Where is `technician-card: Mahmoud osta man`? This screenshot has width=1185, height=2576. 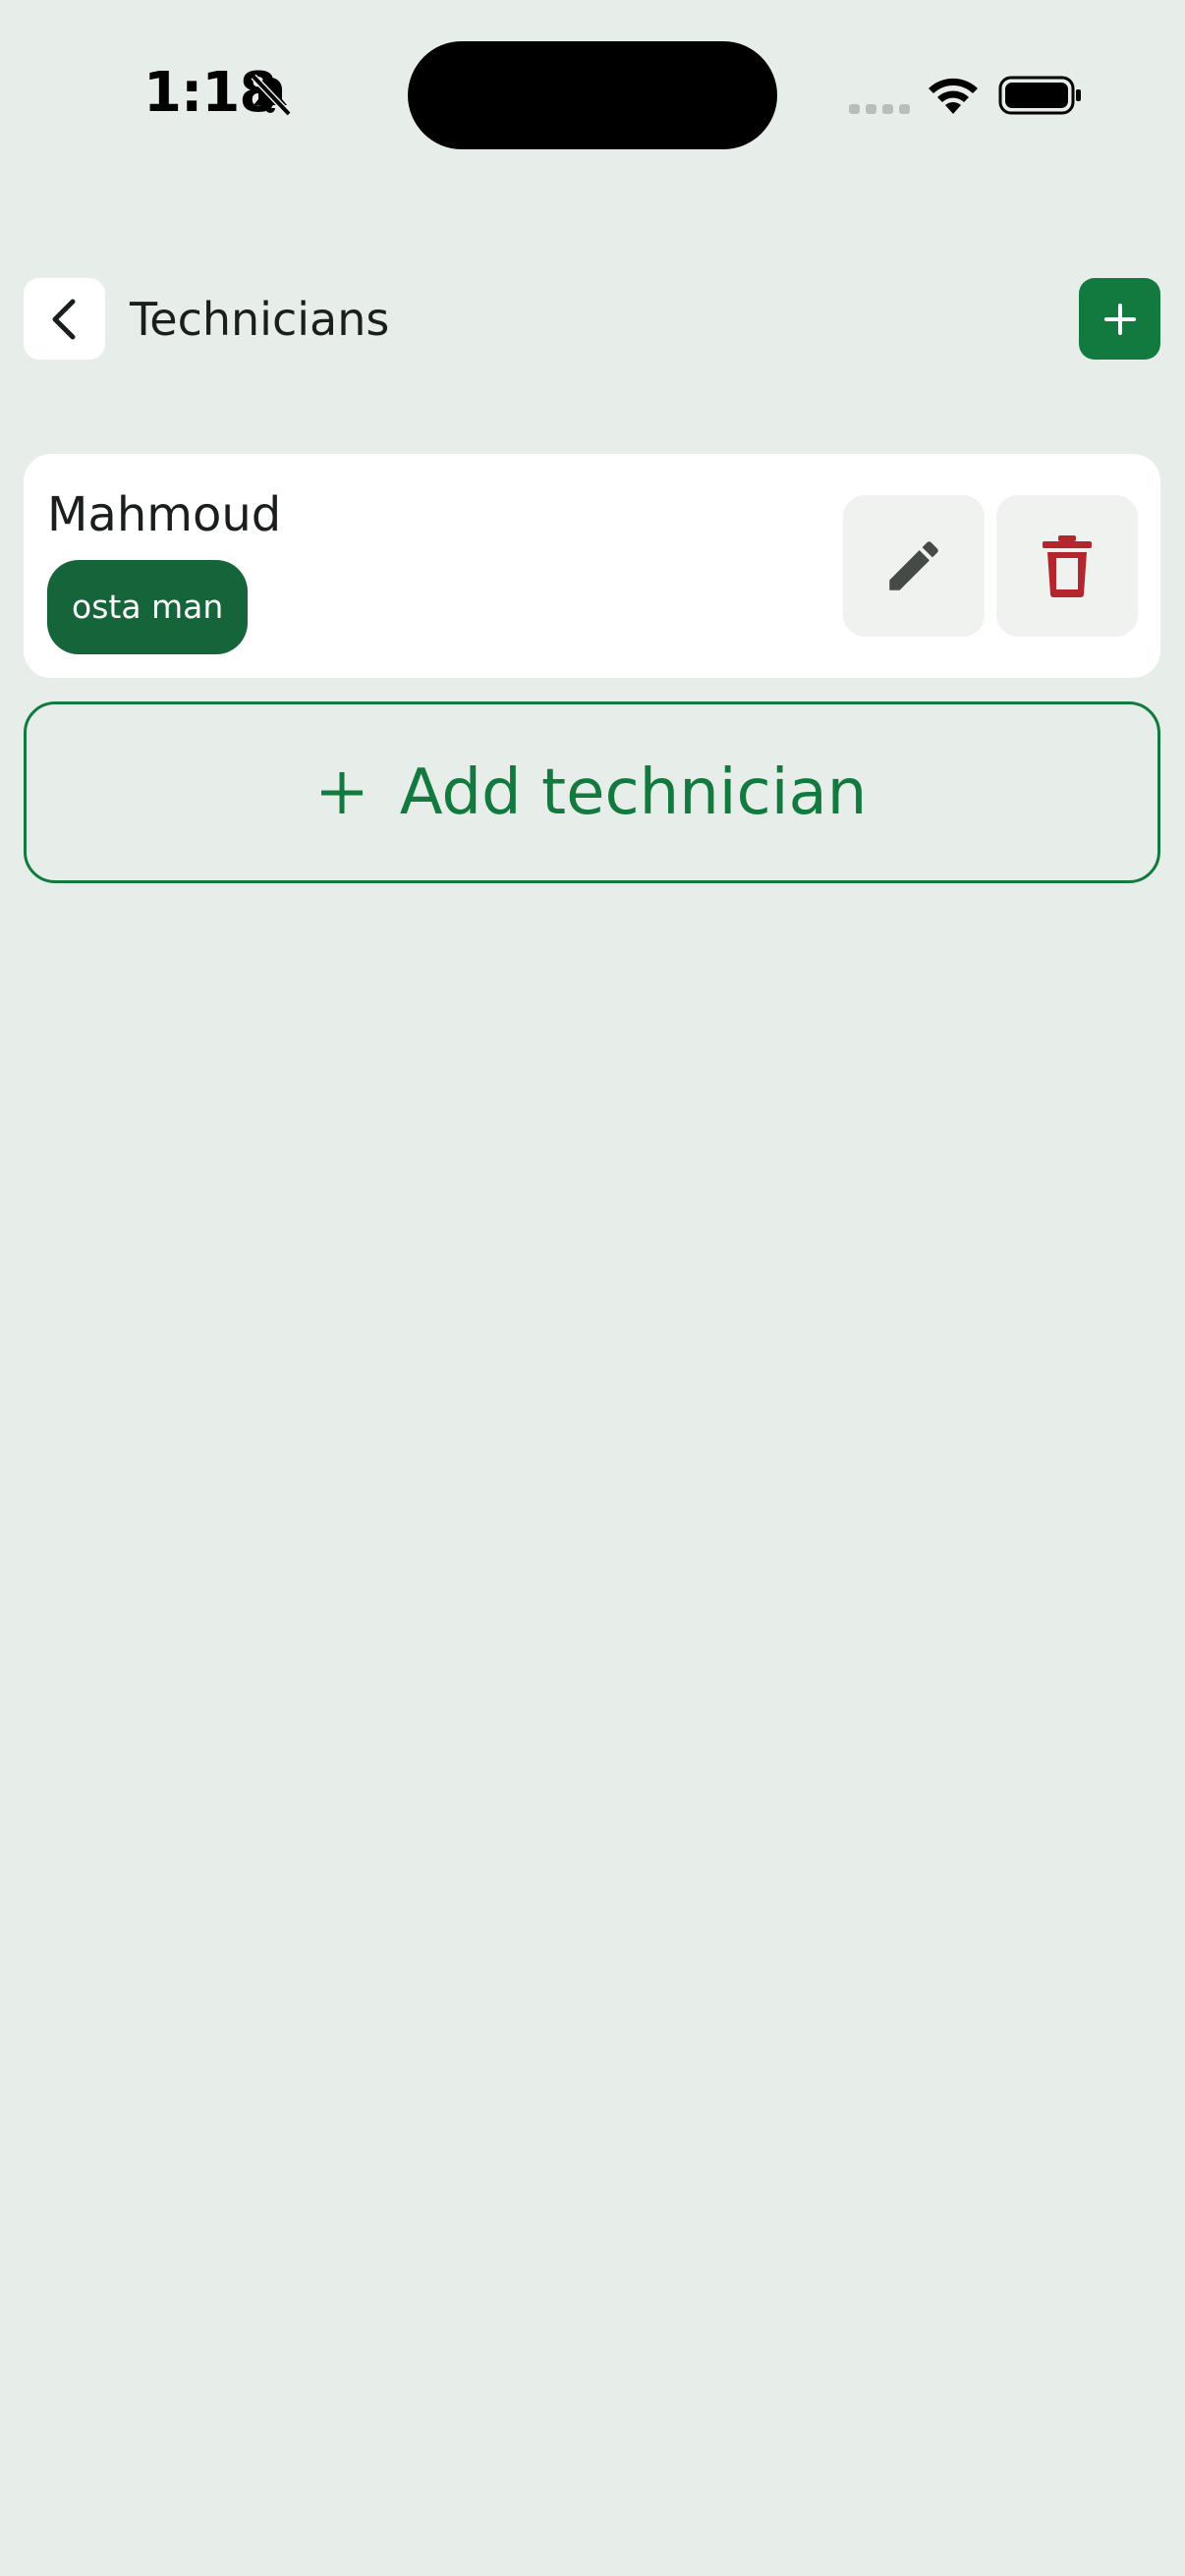
technician-card: Mahmoud osta man is located at coordinates (592, 566).